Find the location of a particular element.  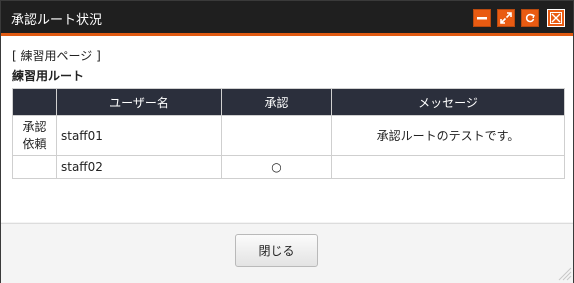

cell-message: 承認ルートのテストです。 is located at coordinates (448, 135).